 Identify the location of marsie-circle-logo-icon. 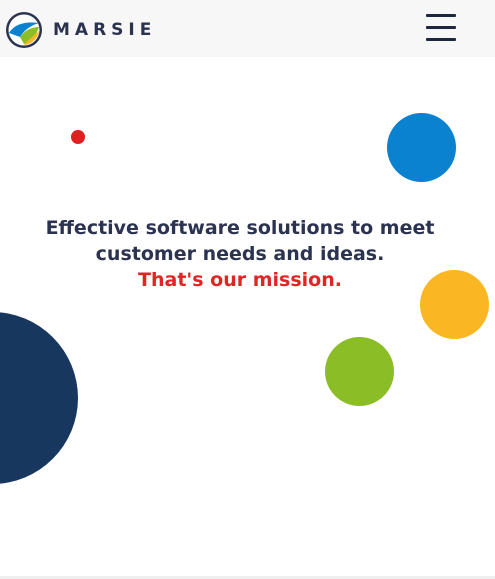
(24, 30).